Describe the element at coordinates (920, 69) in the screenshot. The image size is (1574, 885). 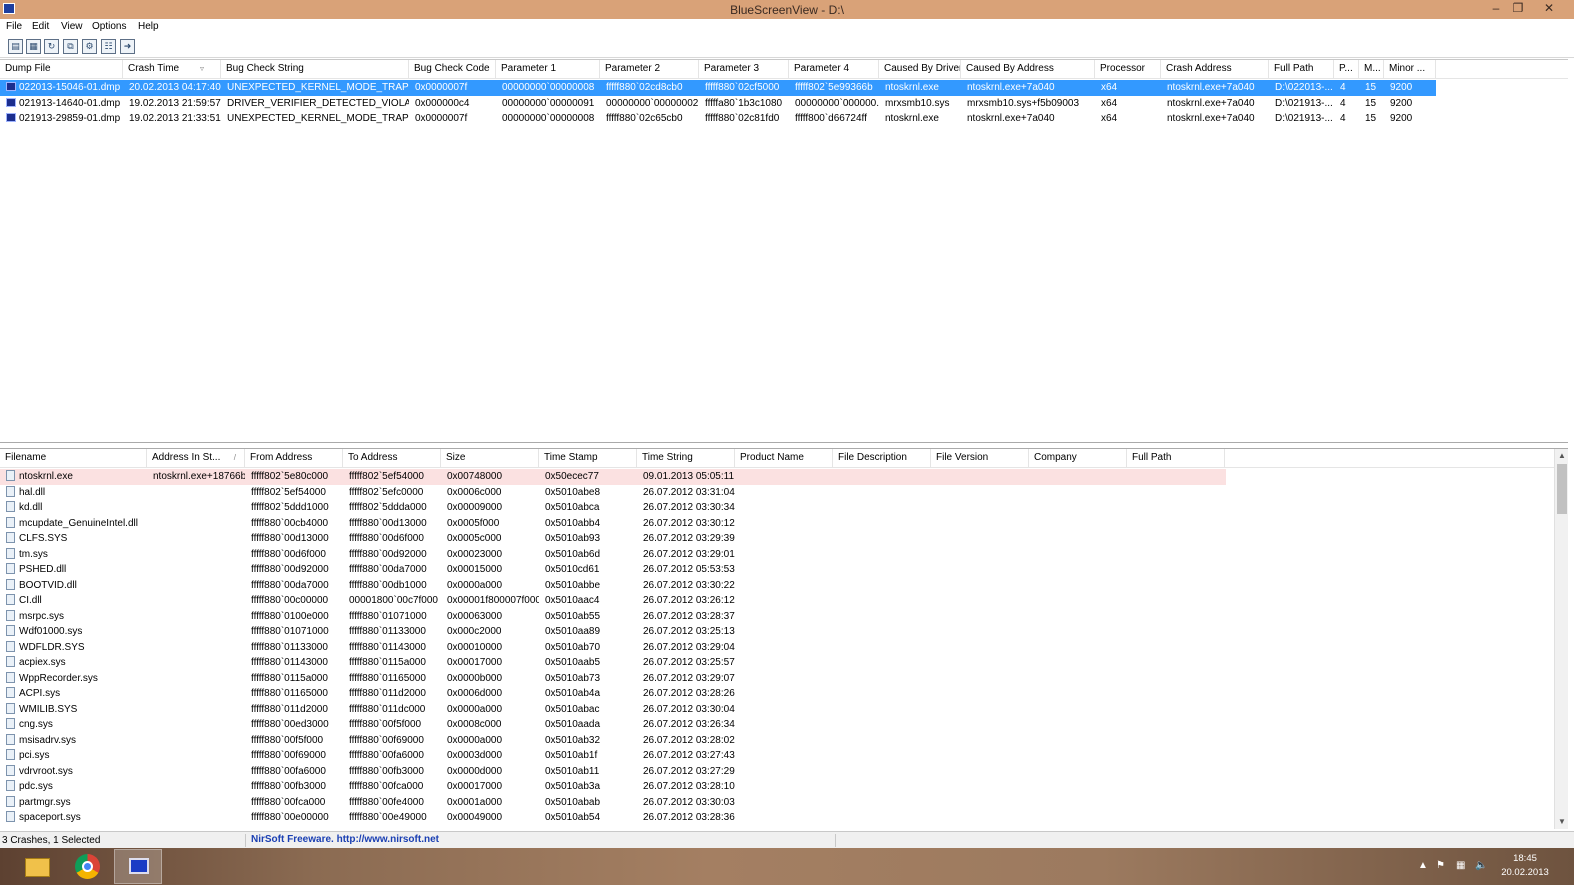
I see `col-caused-by-driver: Caused By Driver` at that location.